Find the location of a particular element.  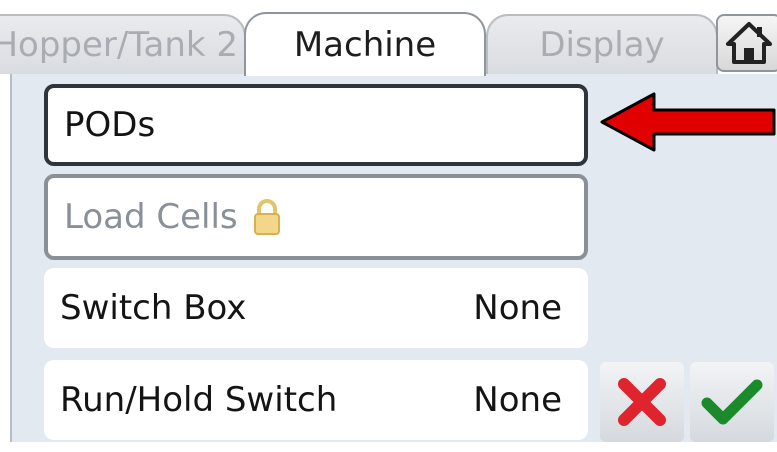

x-icon is located at coordinates (642, 402).